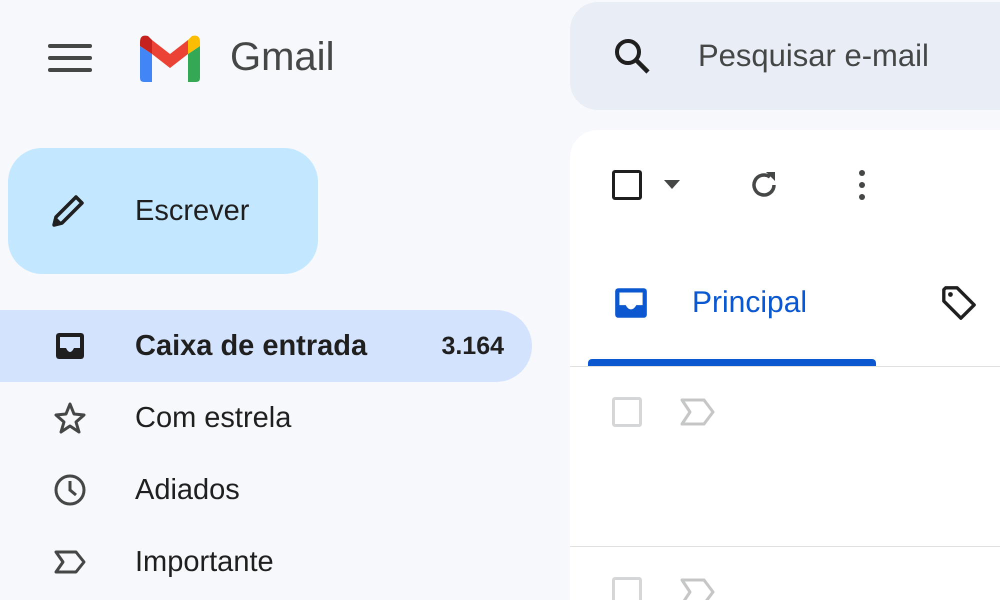 The height and width of the screenshot is (600, 1000). Describe the element at coordinates (163, 211) in the screenshot. I see `compose-button: Escrever` at that location.